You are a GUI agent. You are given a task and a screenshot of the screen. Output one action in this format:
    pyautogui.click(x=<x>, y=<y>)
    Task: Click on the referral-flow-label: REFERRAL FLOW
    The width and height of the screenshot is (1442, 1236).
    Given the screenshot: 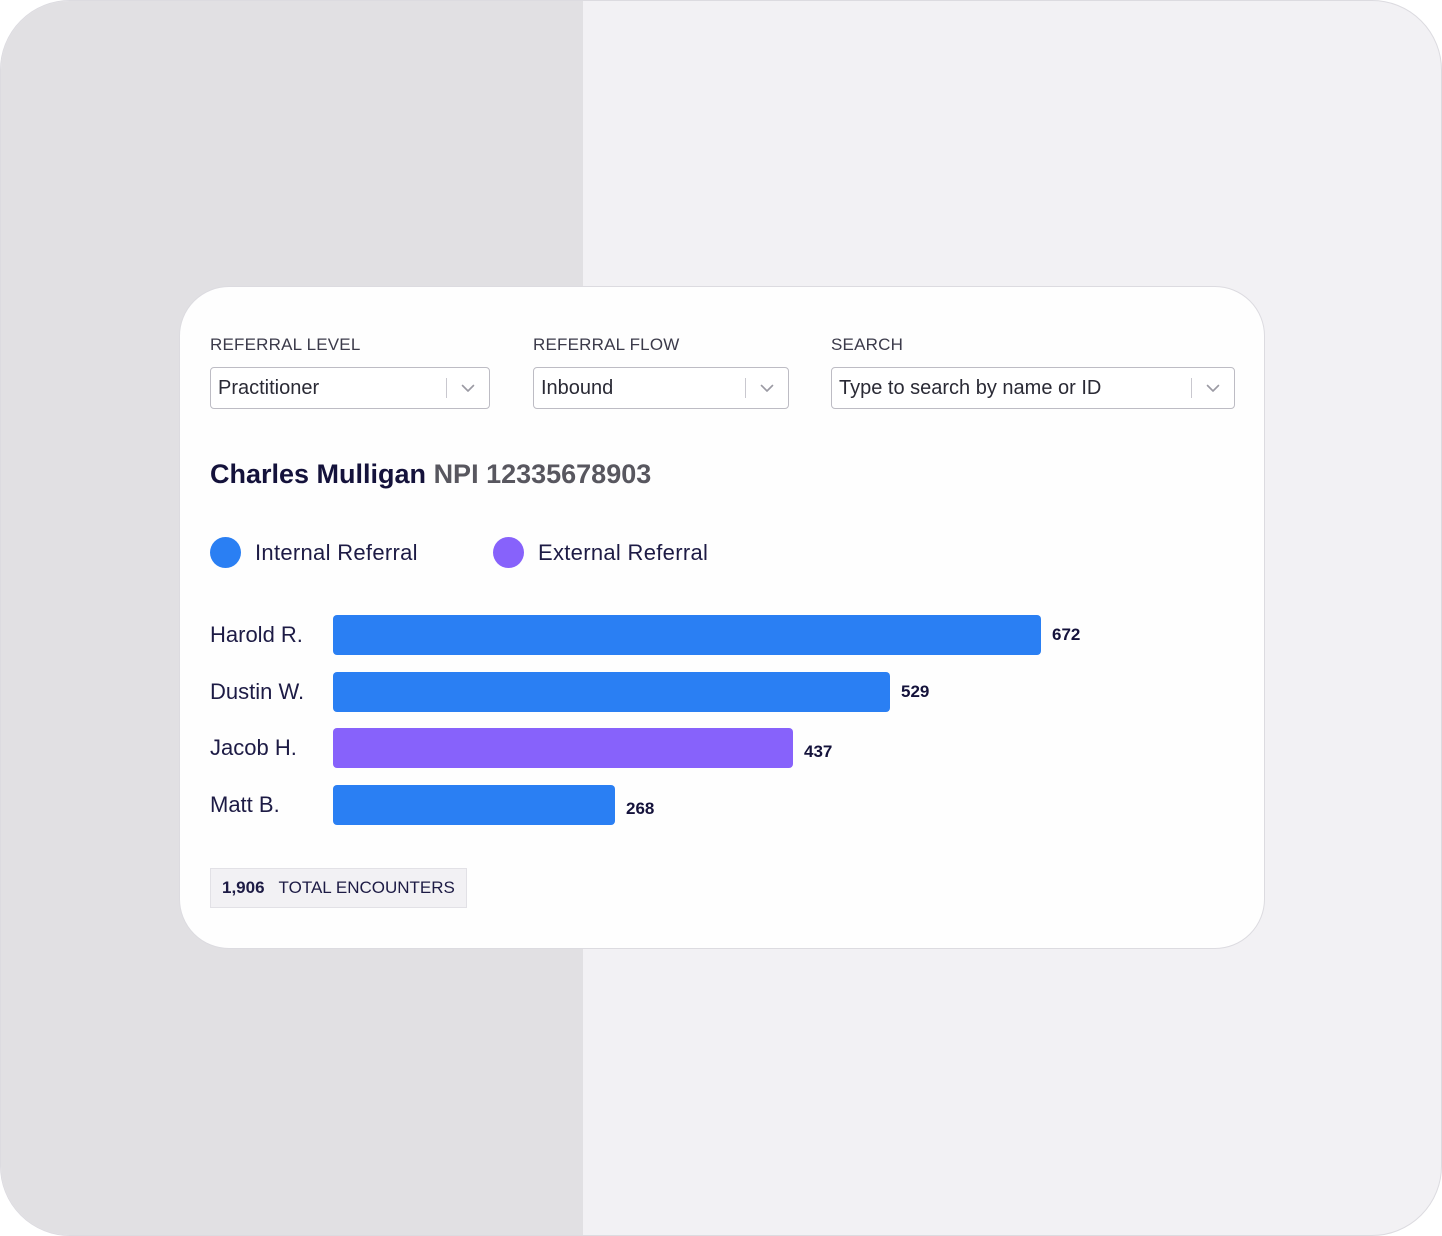 What is the action you would take?
    pyautogui.click(x=606, y=344)
    